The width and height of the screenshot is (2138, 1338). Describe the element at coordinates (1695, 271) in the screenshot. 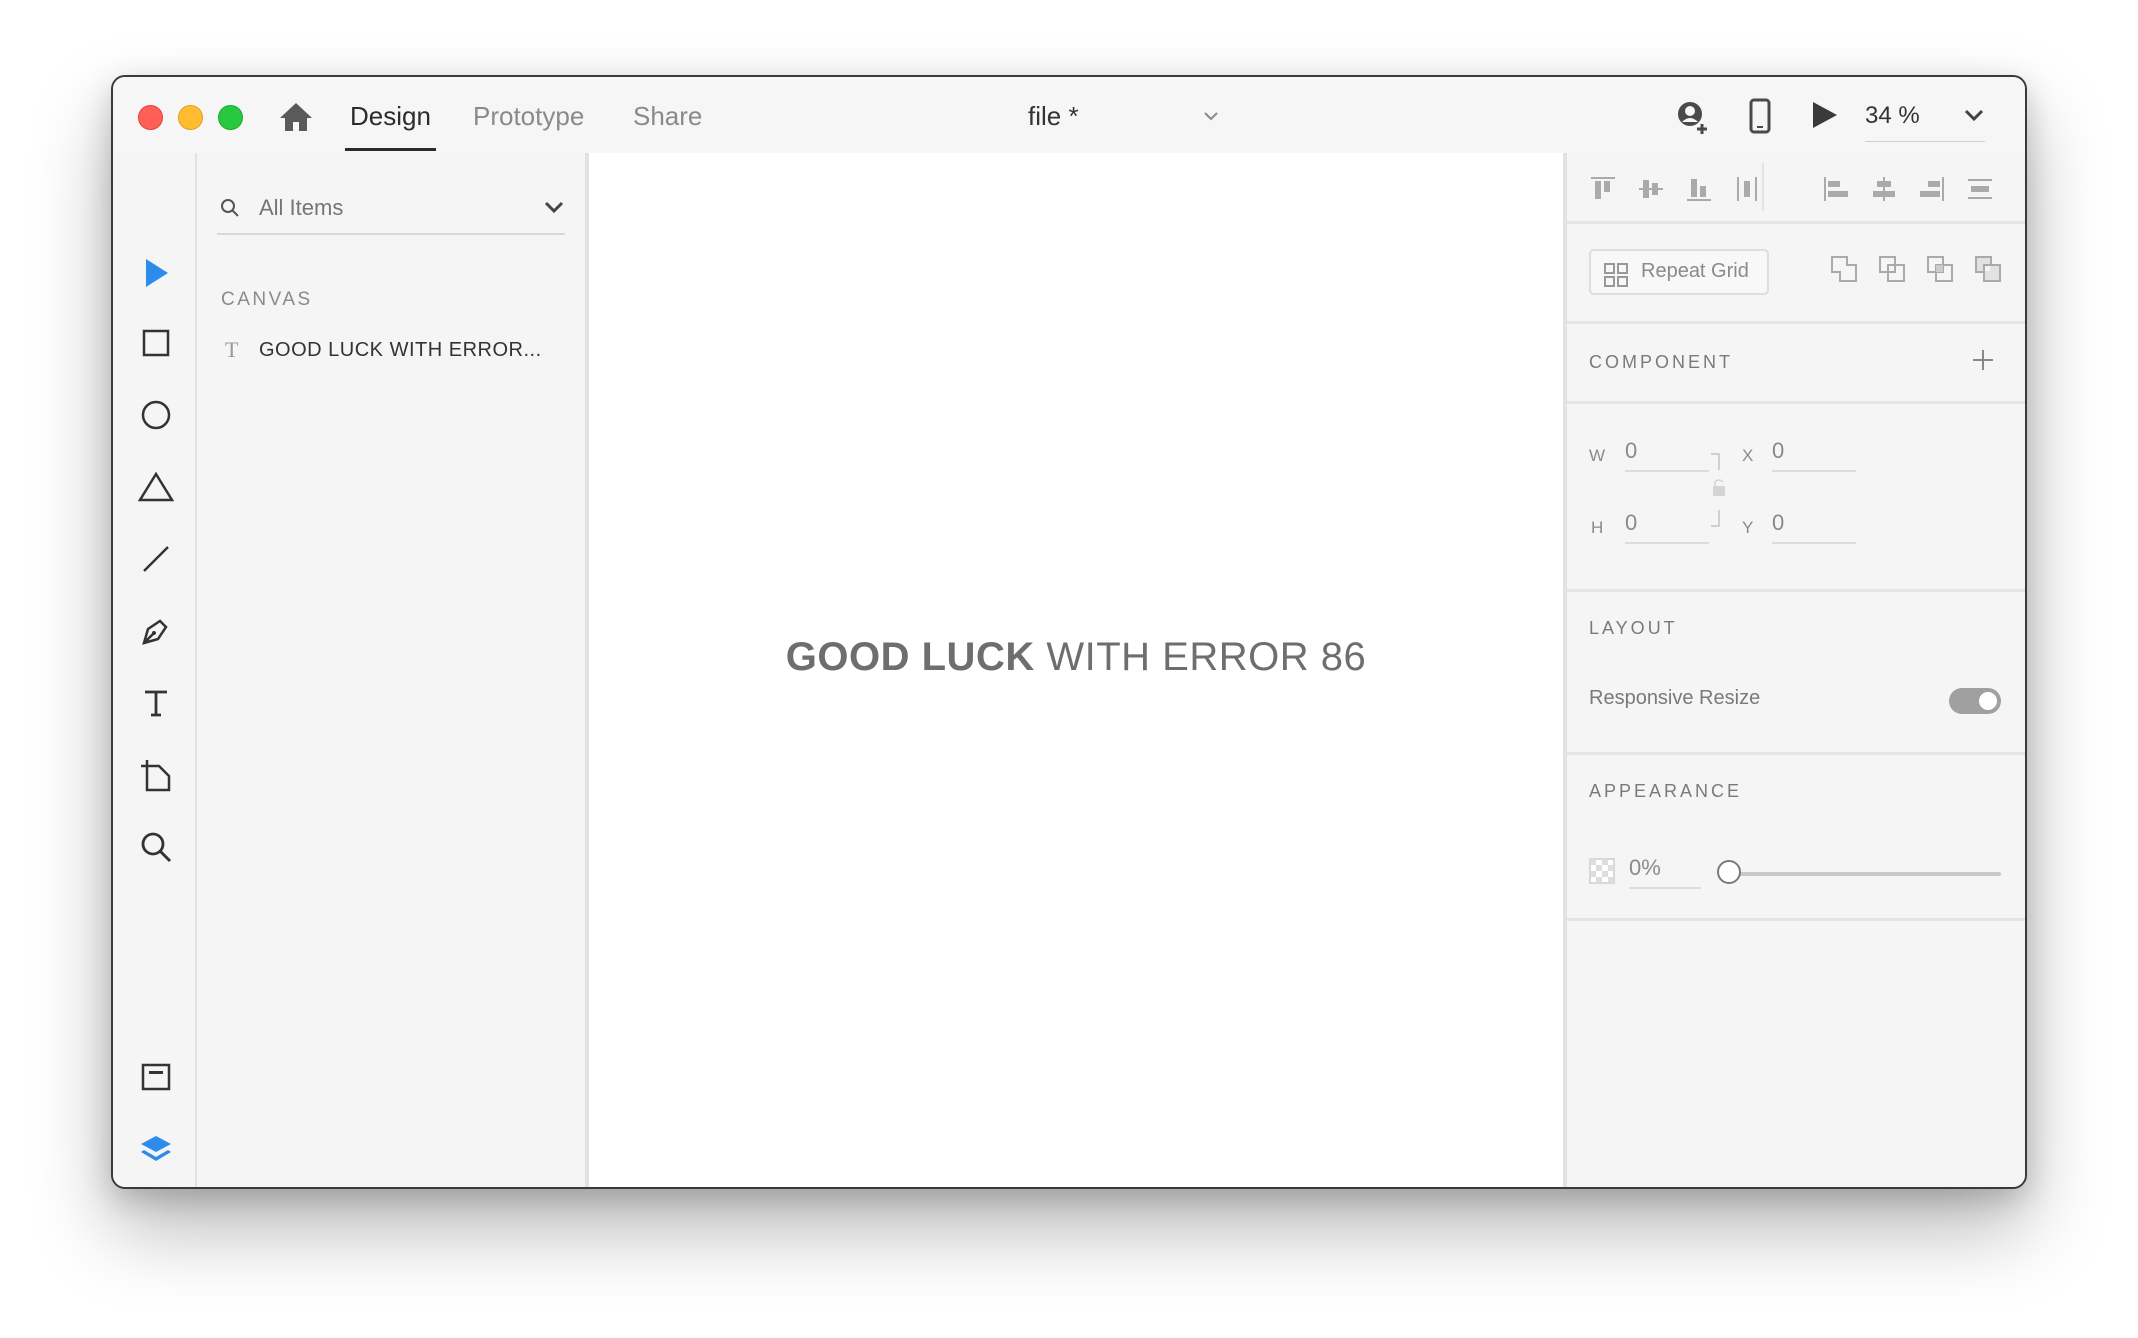

I see `repeat-grid-label: Repeat Grid` at that location.